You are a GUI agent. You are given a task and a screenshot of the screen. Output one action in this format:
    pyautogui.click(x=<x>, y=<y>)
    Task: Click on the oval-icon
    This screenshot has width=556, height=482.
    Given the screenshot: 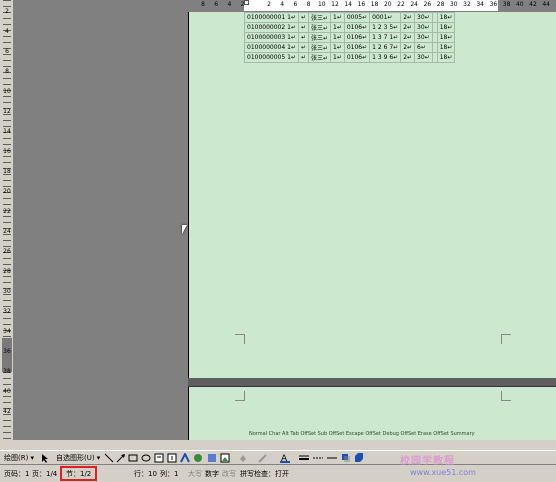 What is the action you would take?
    pyautogui.click(x=146, y=458)
    